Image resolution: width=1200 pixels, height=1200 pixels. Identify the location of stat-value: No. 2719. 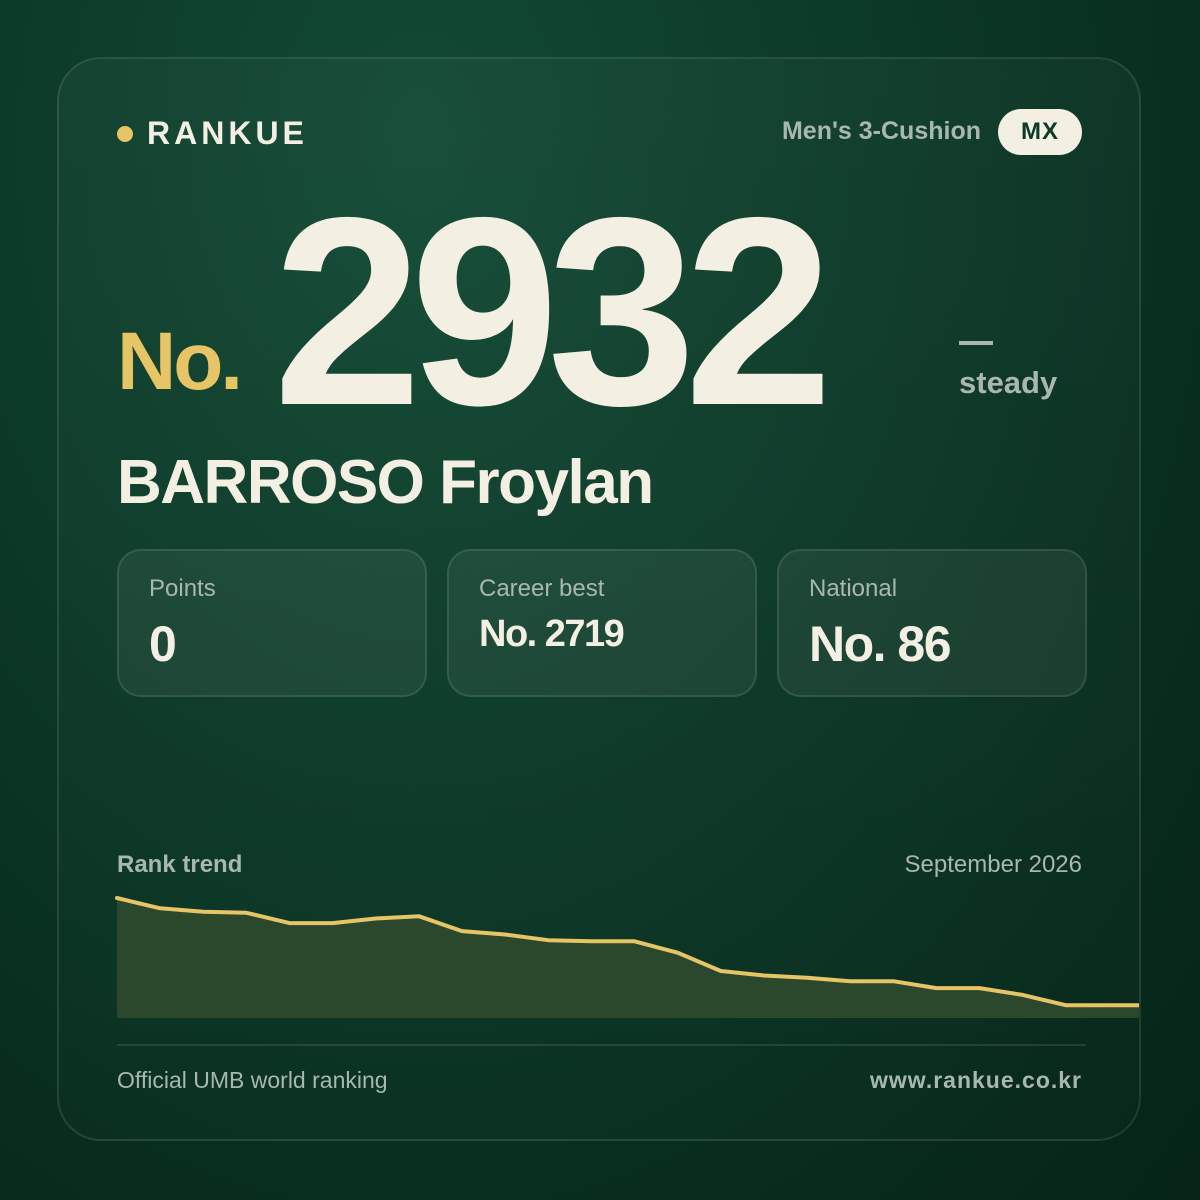
(552, 634).